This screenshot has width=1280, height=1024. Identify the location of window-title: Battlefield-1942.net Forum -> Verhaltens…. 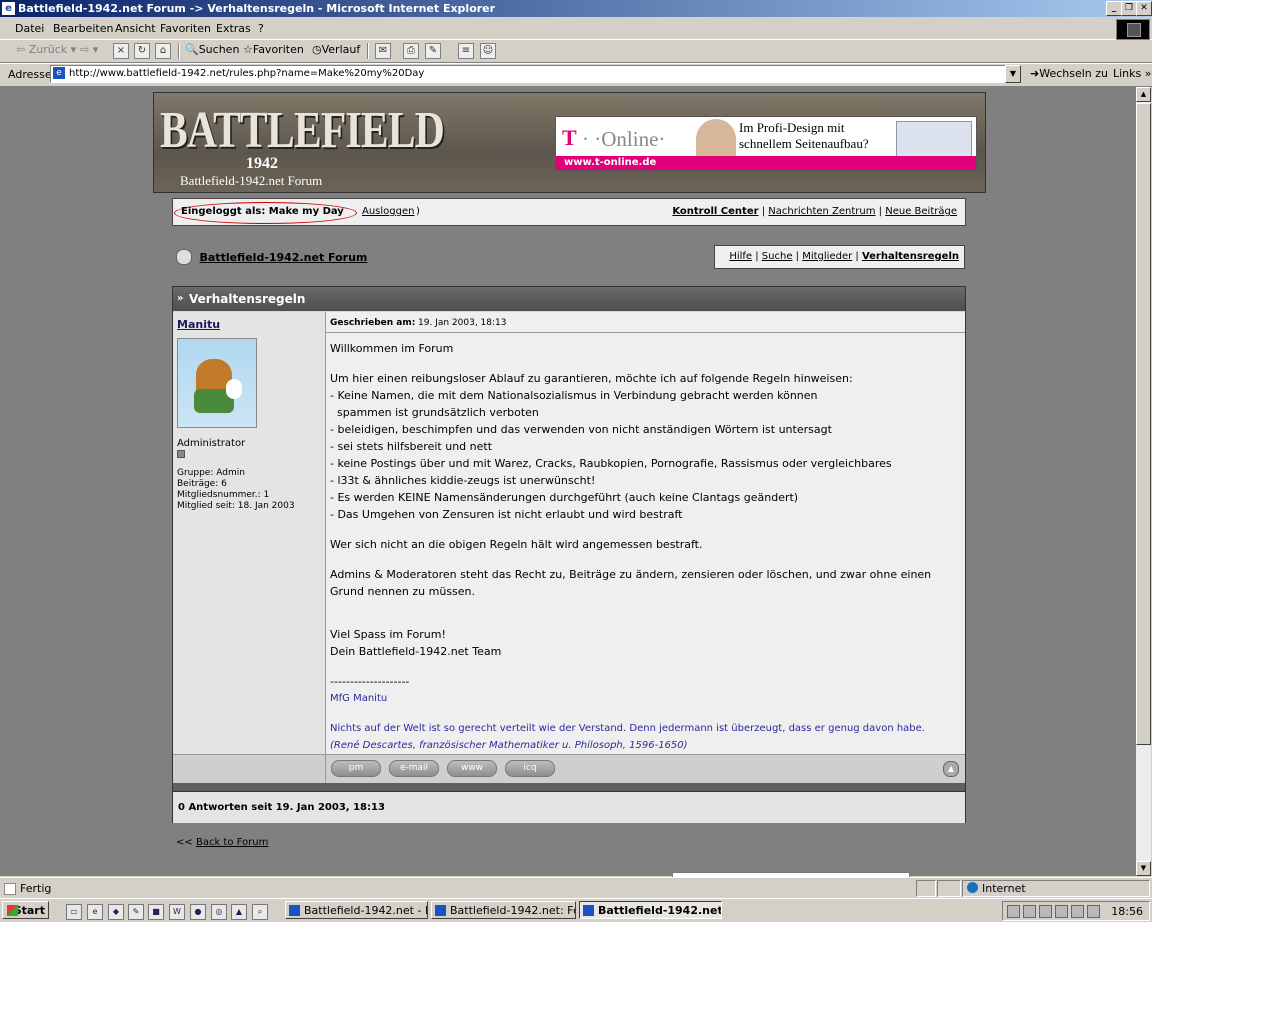
(257, 8).